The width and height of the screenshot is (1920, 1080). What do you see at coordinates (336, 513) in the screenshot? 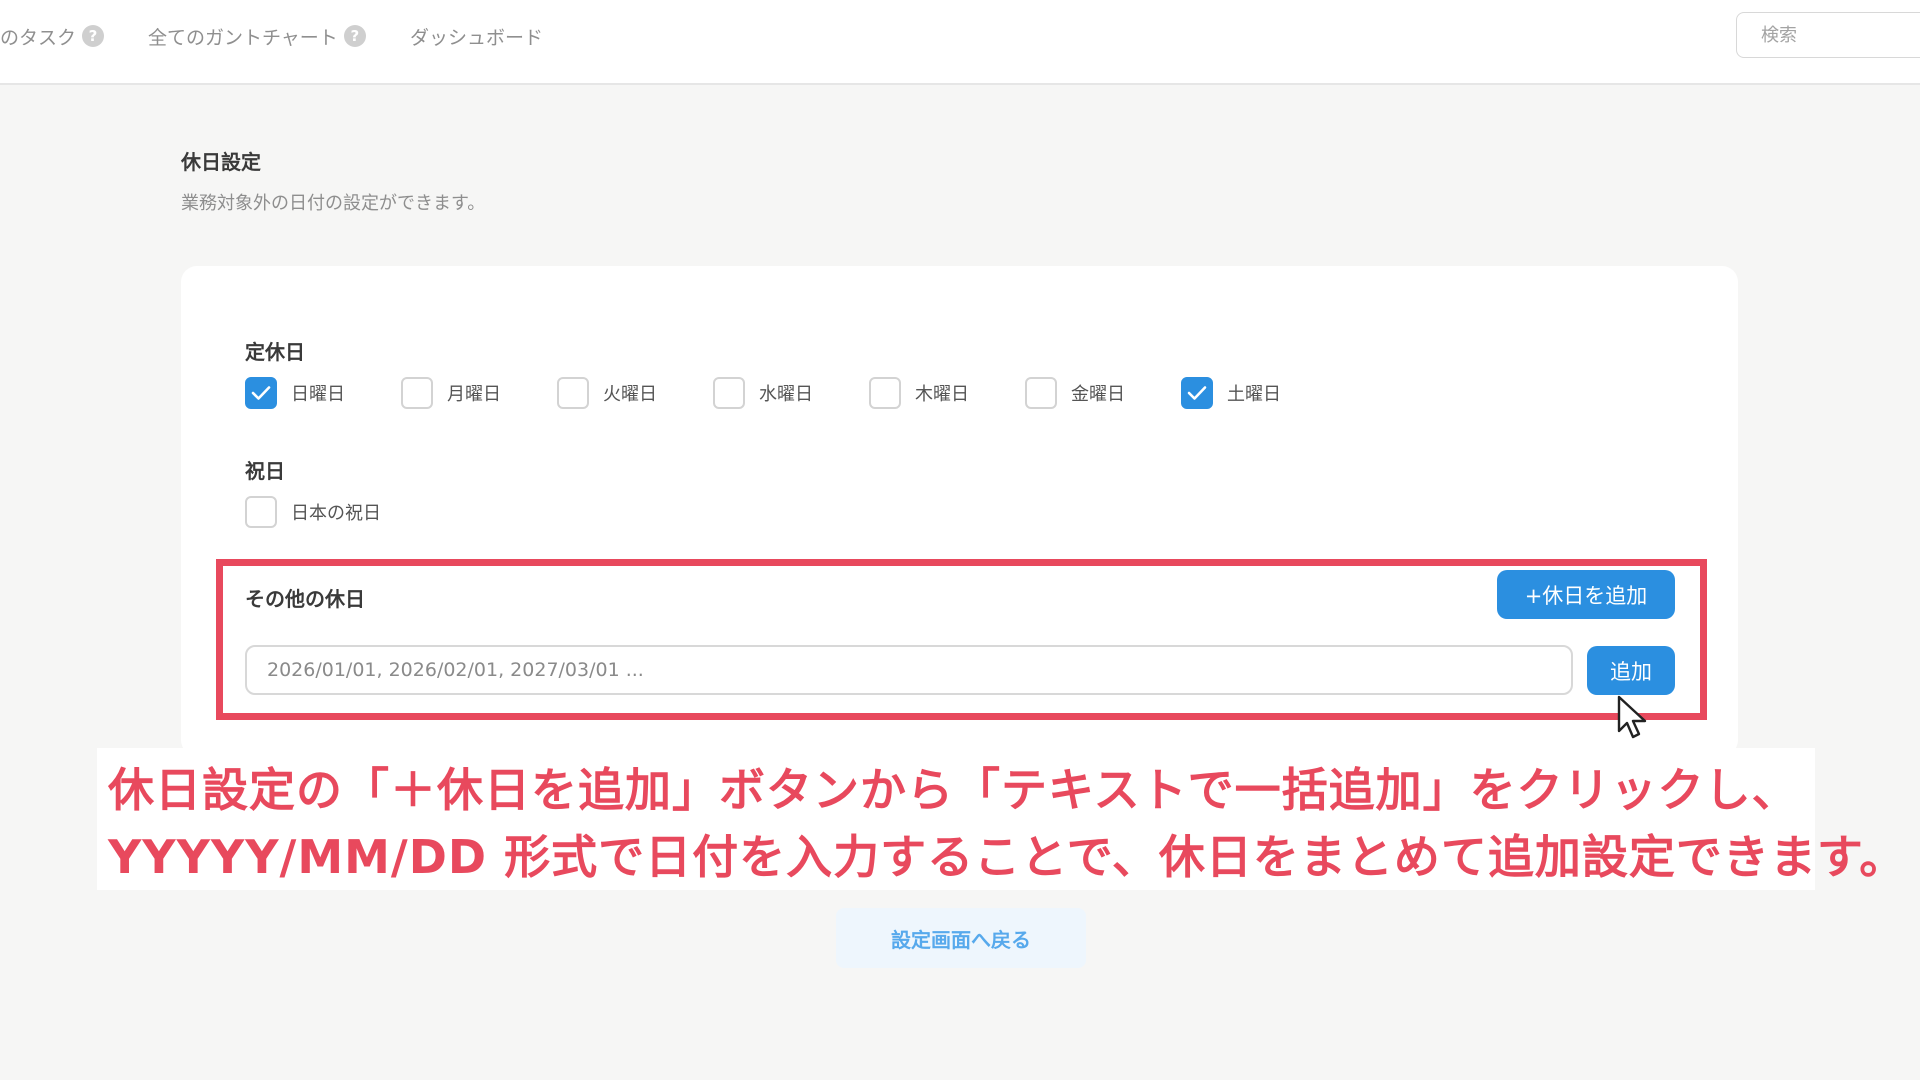
I see `checkbox-label: 日本の祝日` at bounding box center [336, 513].